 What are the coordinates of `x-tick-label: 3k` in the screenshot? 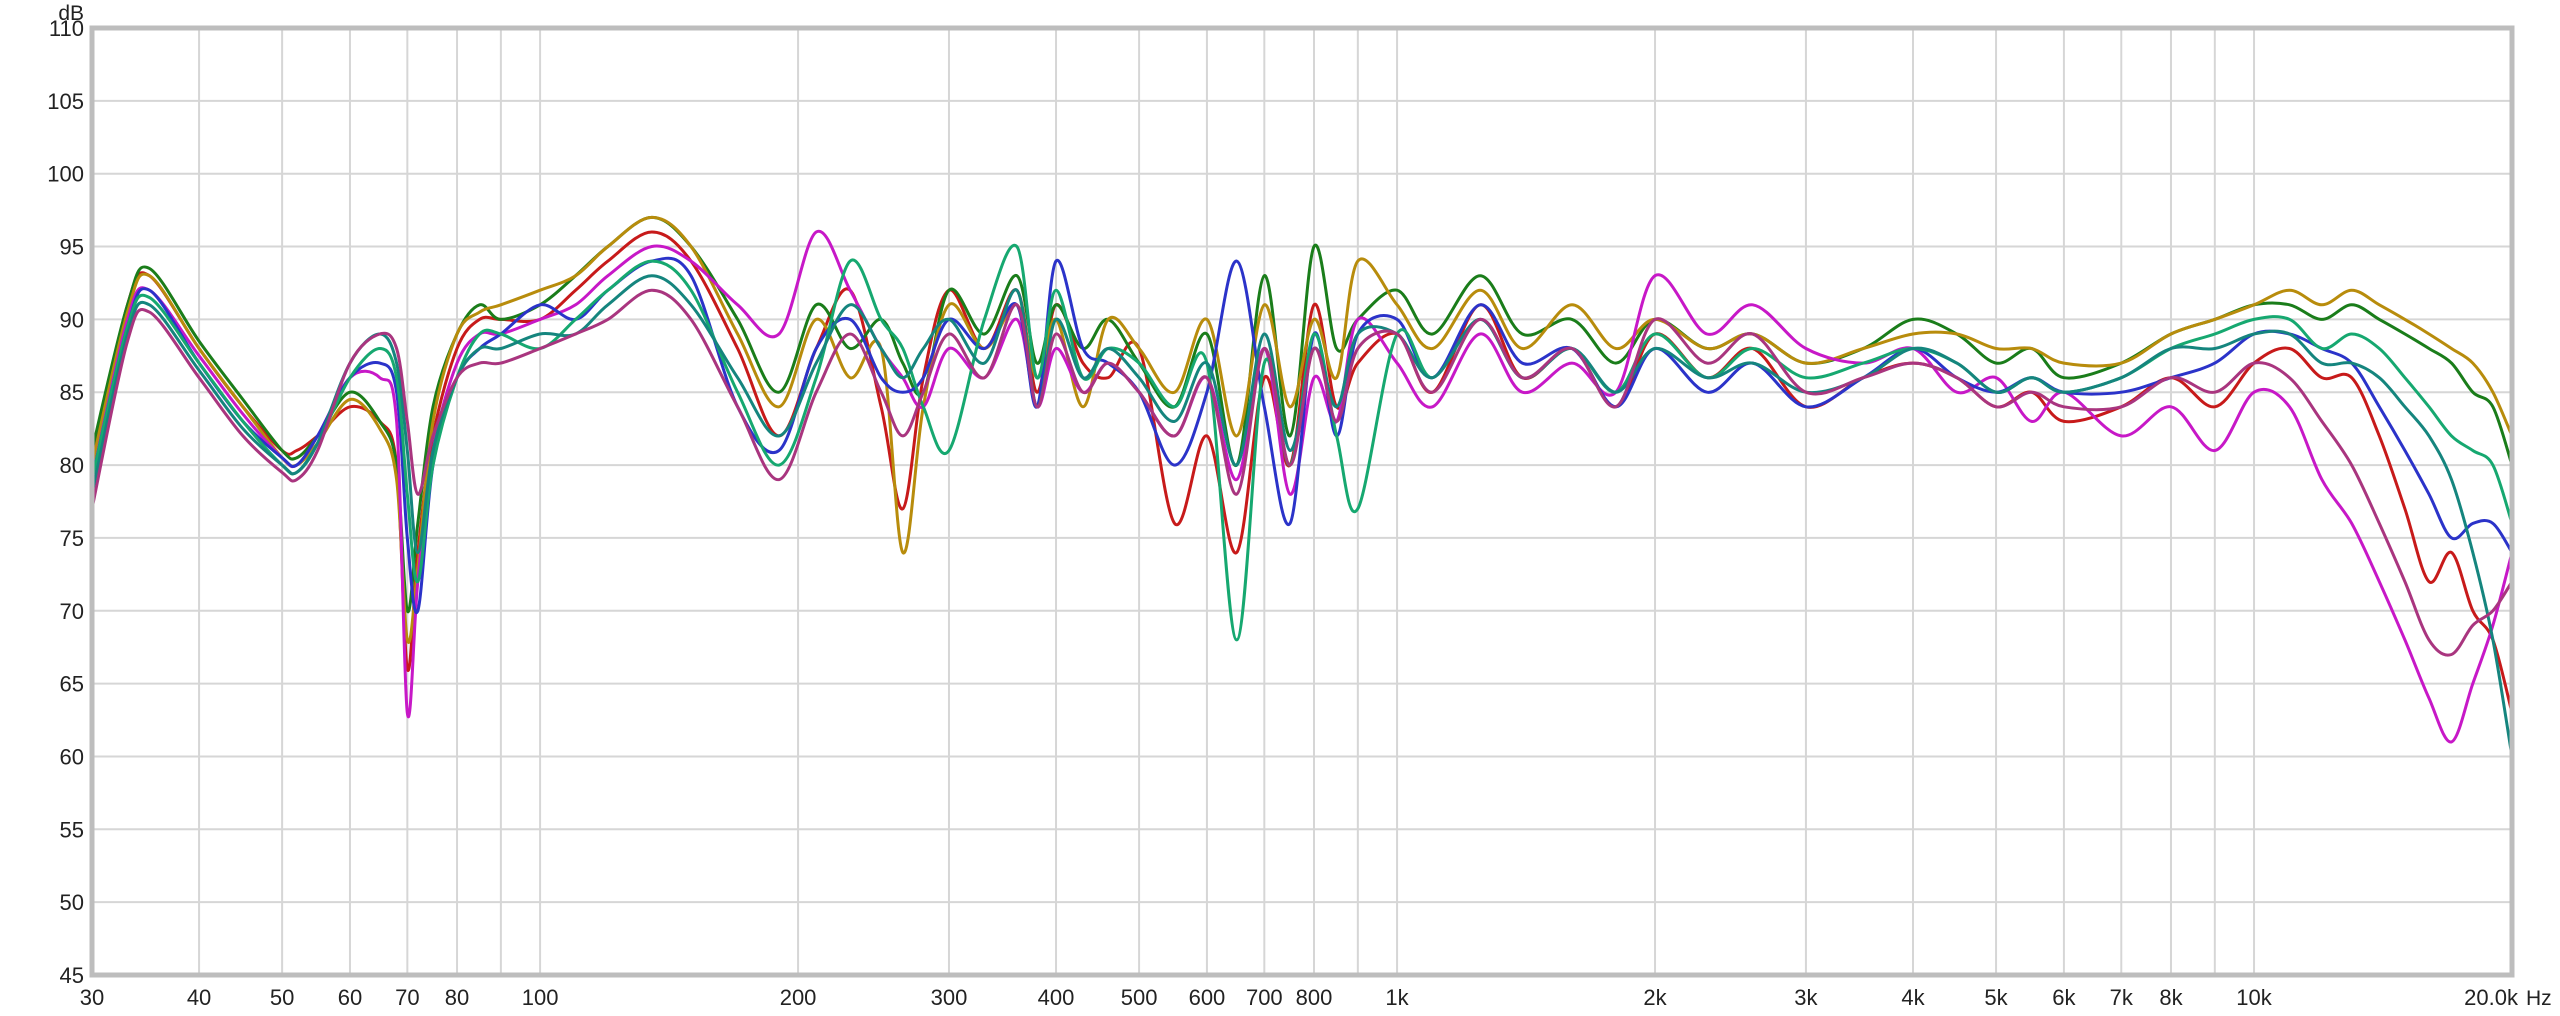 It's located at (1806, 997).